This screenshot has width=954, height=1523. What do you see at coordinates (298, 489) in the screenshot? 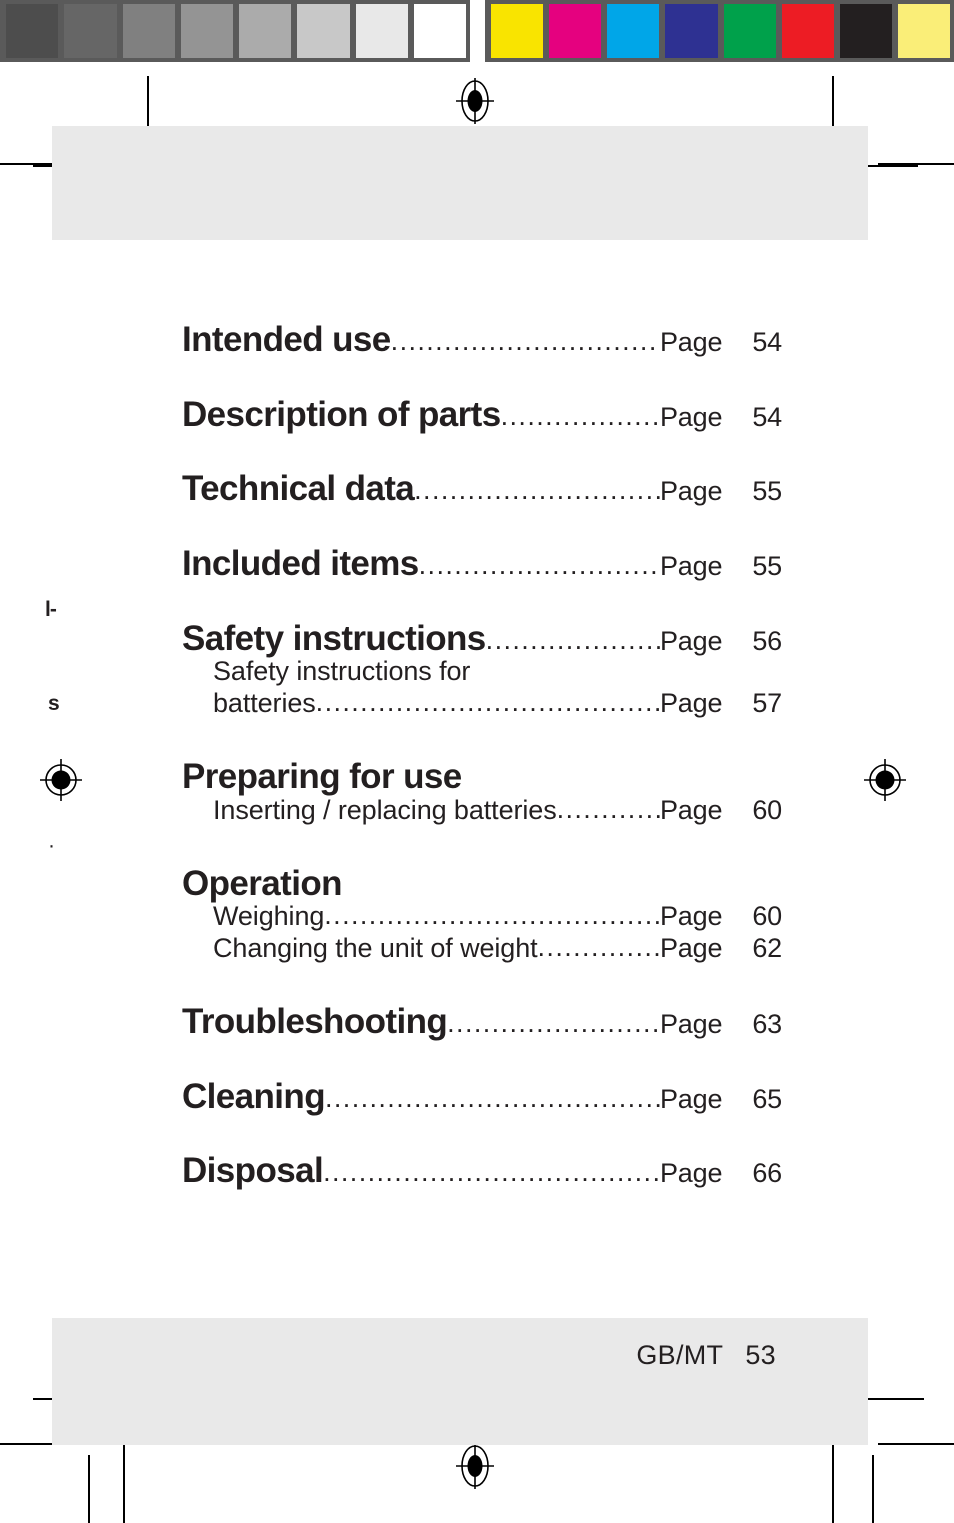
I see `toc-entry-label: Technical data` at bounding box center [298, 489].